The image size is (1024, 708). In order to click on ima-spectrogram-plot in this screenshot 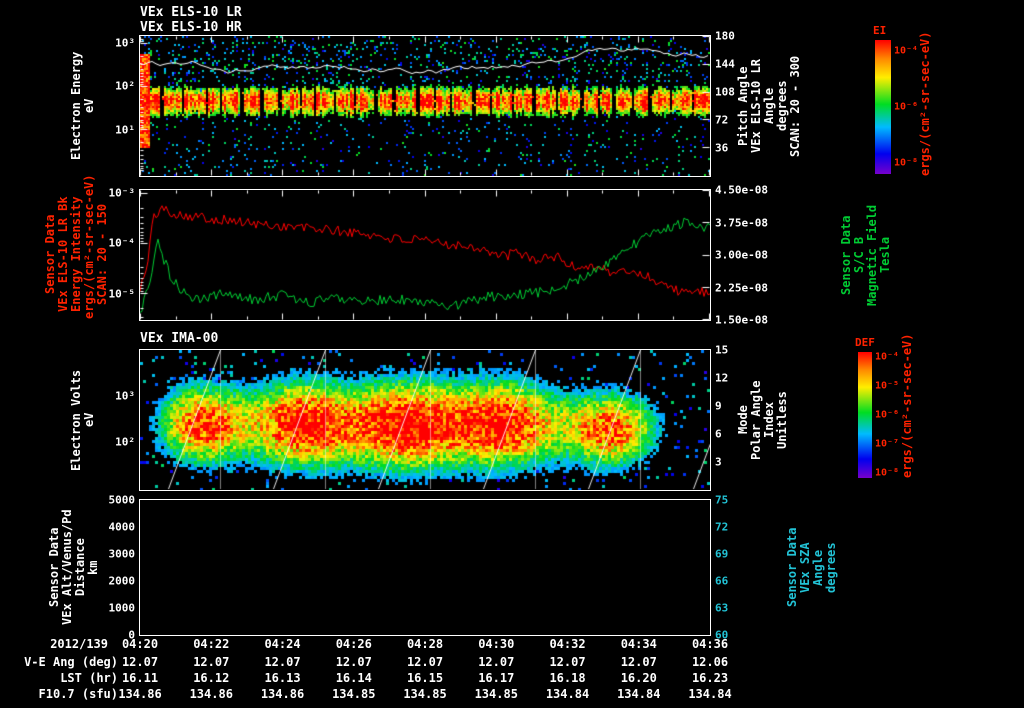, I will do `click(425, 420)`.